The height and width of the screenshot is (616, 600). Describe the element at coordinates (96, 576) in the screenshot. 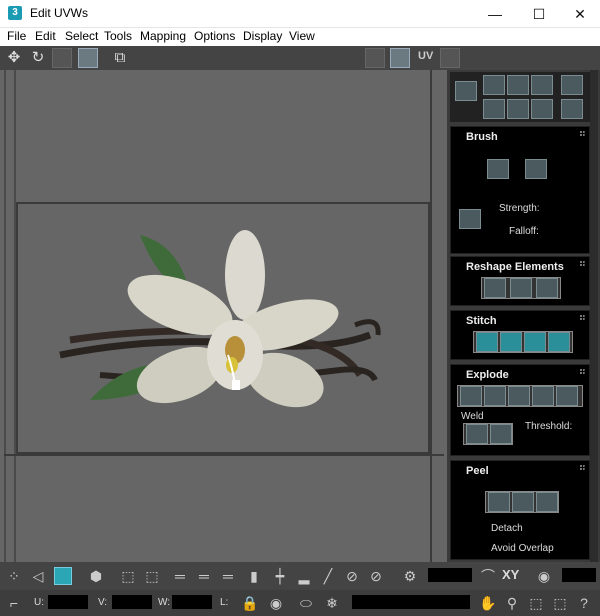

I see `element-select-icon: ⬢` at that location.